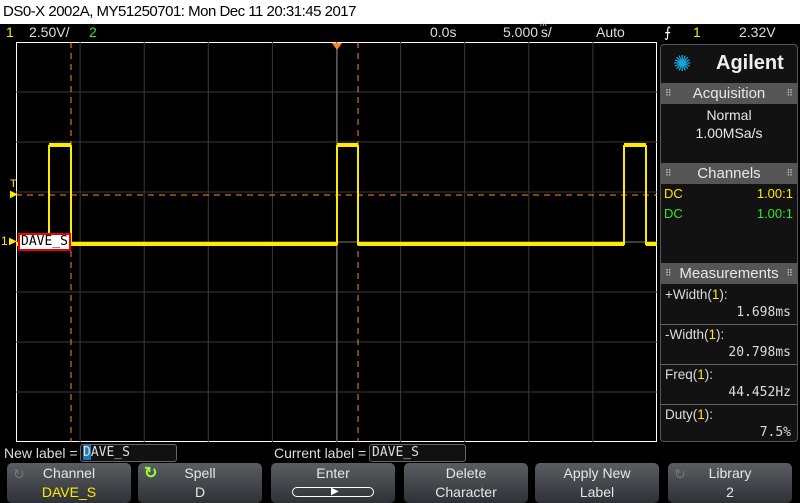 The height and width of the screenshot is (503, 800). What do you see at coordinates (333, 483) in the screenshot?
I see `softkey-enter: Enter ▶` at bounding box center [333, 483].